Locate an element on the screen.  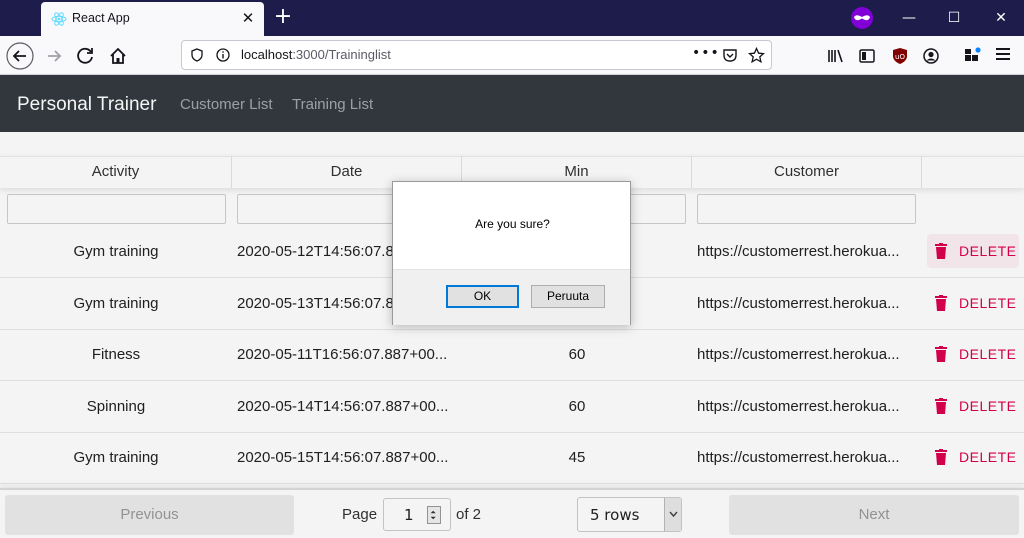
tab-title: React App is located at coordinates (101, 18).